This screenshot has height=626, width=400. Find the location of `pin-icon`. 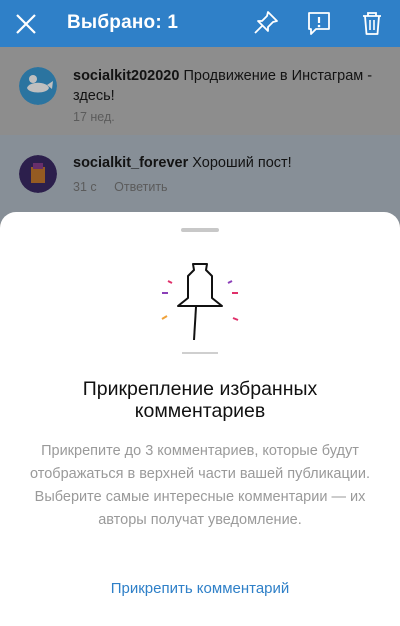

pin-icon is located at coordinates (266, 23).